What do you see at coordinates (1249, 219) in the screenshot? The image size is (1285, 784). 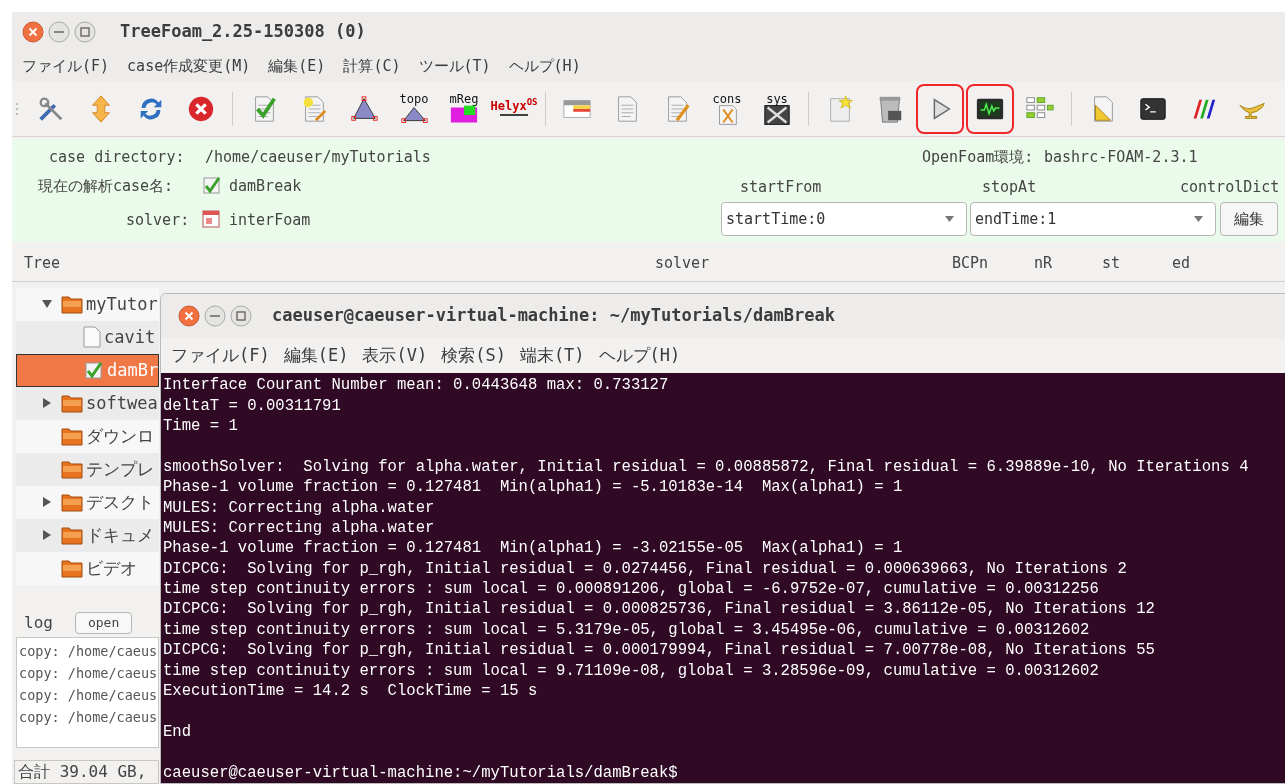 I see `edit-button: 編集` at bounding box center [1249, 219].